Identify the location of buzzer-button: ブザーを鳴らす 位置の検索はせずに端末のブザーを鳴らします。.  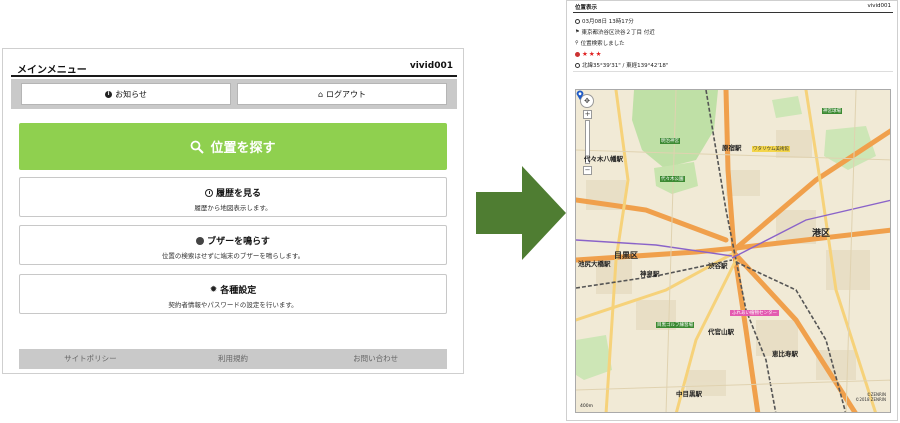
(233, 245).